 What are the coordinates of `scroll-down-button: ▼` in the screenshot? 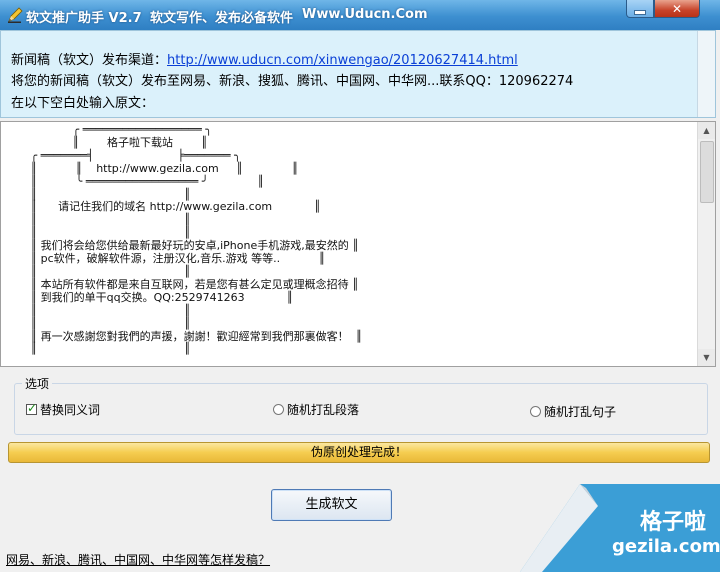 It's located at (706, 357).